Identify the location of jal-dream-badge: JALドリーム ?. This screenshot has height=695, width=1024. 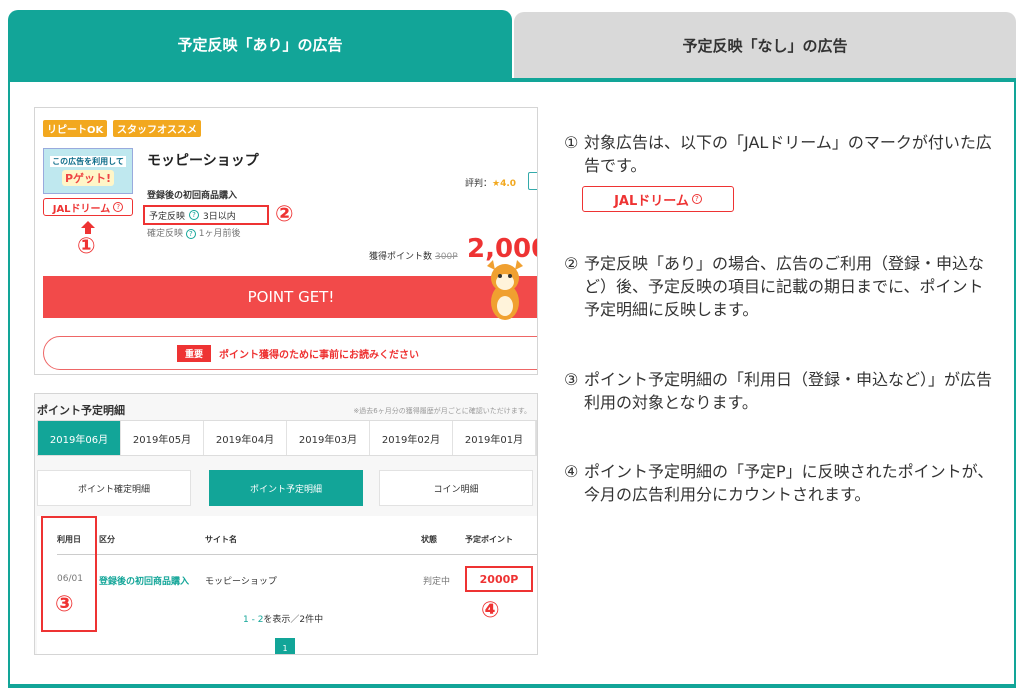
(658, 199).